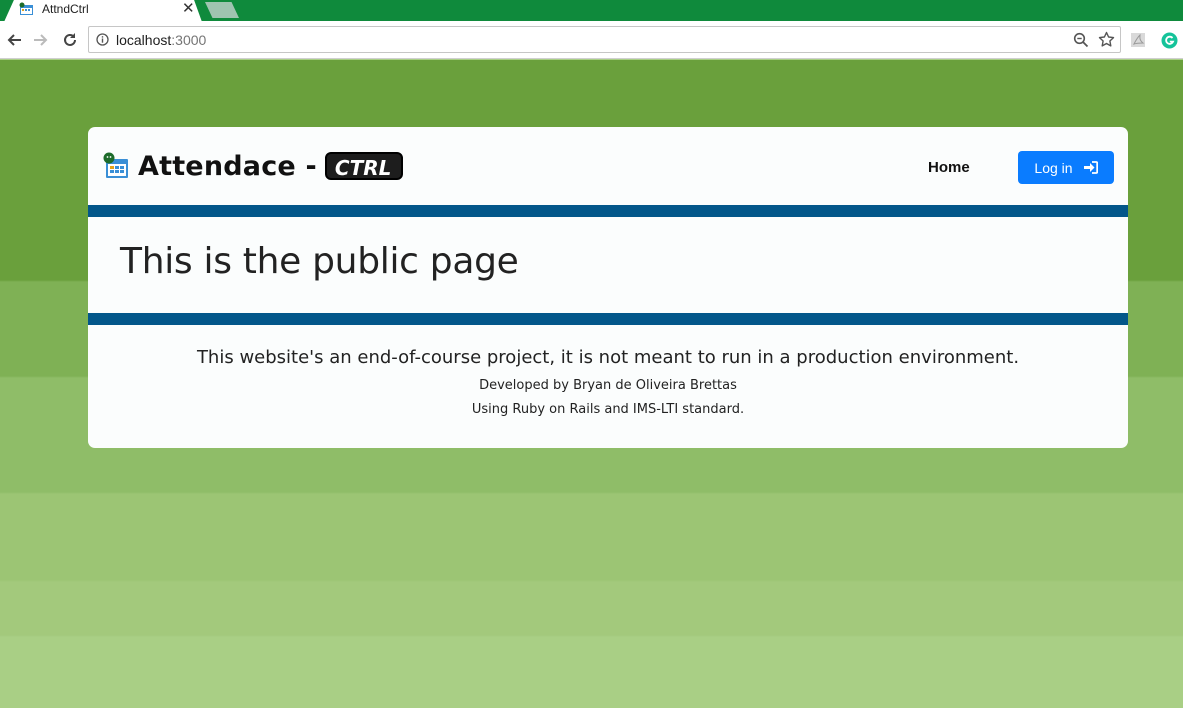 This screenshot has width=1183, height=708. I want to click on browser-toolbar: localhost:3000, so click(591, 40).